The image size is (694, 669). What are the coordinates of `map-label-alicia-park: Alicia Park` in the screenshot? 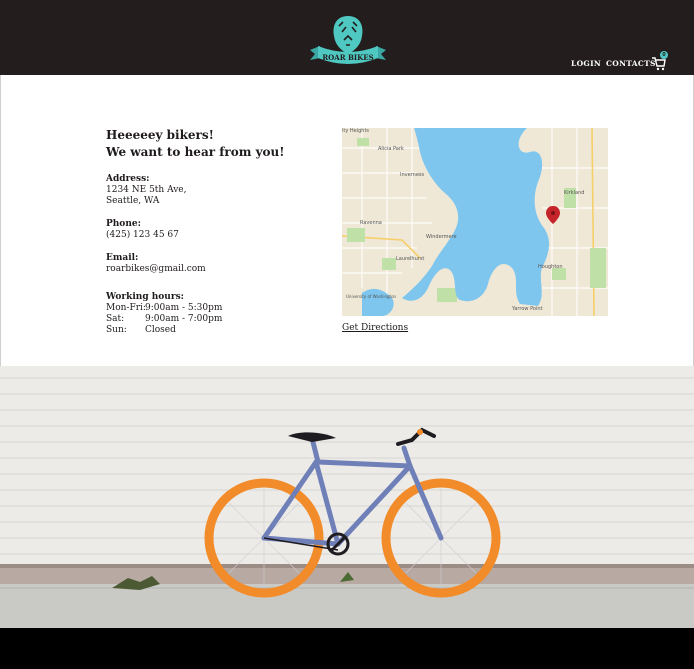 It's located at (391, 149).